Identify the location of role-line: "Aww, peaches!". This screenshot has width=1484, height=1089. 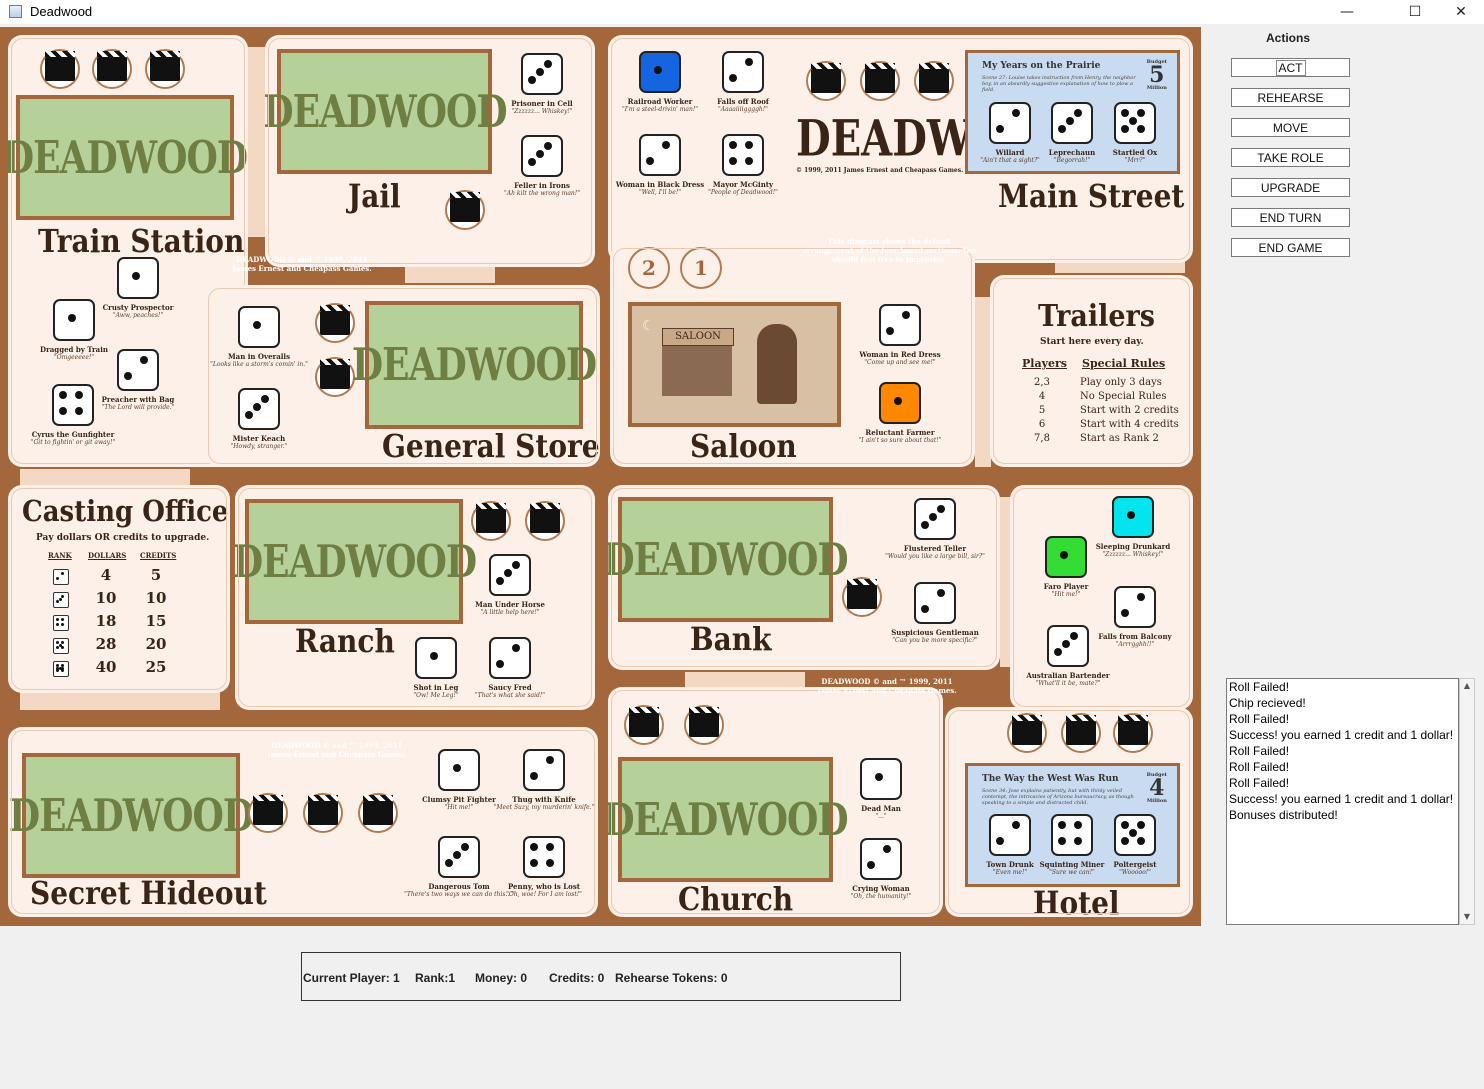
(138, 315).